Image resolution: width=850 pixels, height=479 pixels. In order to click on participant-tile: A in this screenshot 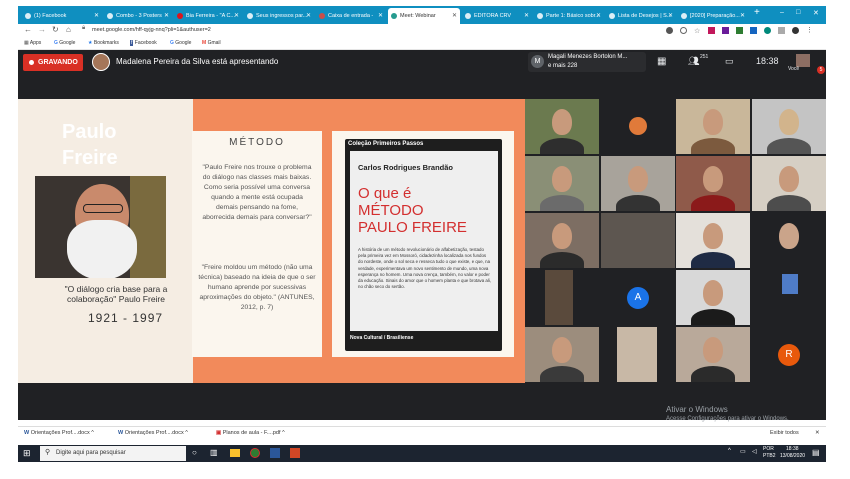, I will do `click(638, 297)`.